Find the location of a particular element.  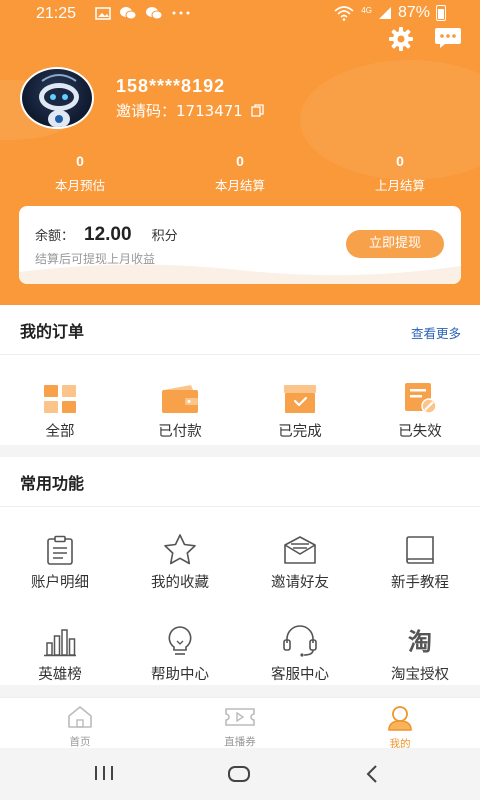

invite-code-value: 1713471 is located at coordinates (209, 111).